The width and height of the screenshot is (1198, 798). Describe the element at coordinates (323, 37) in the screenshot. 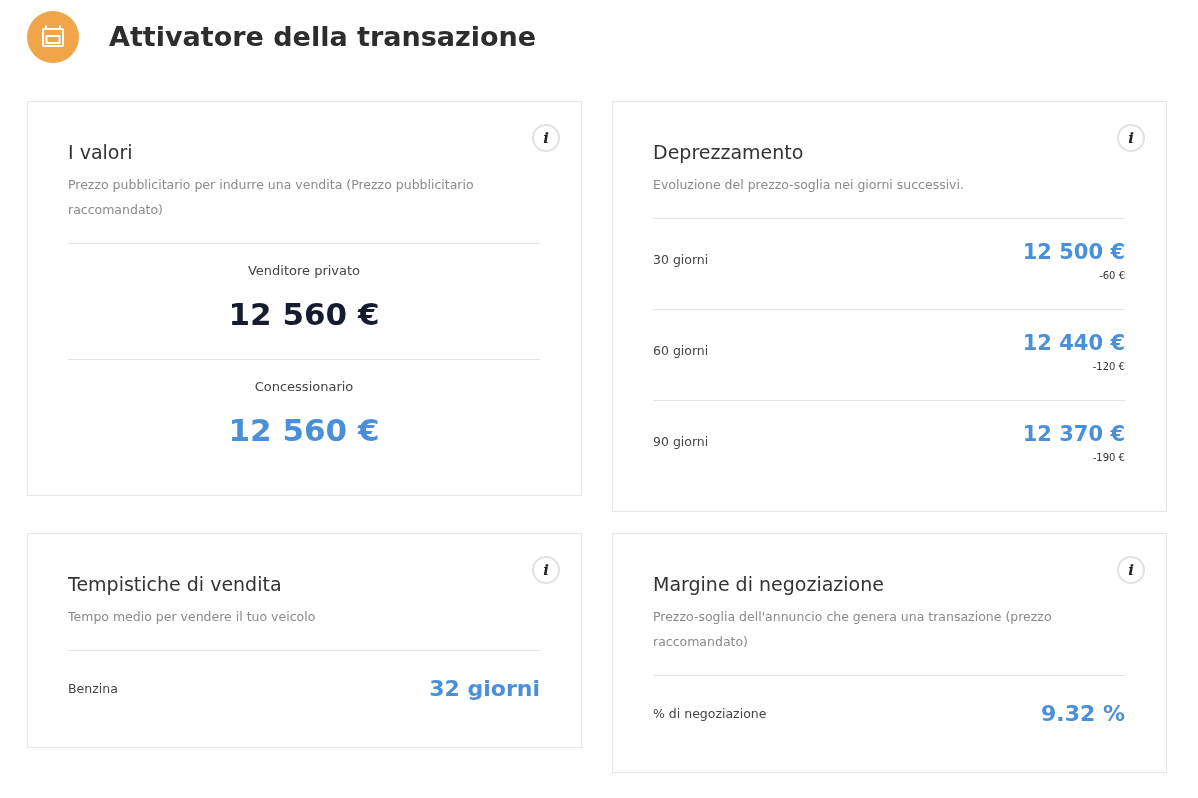

I see `page-title: Attivatore della transazione` at that location.